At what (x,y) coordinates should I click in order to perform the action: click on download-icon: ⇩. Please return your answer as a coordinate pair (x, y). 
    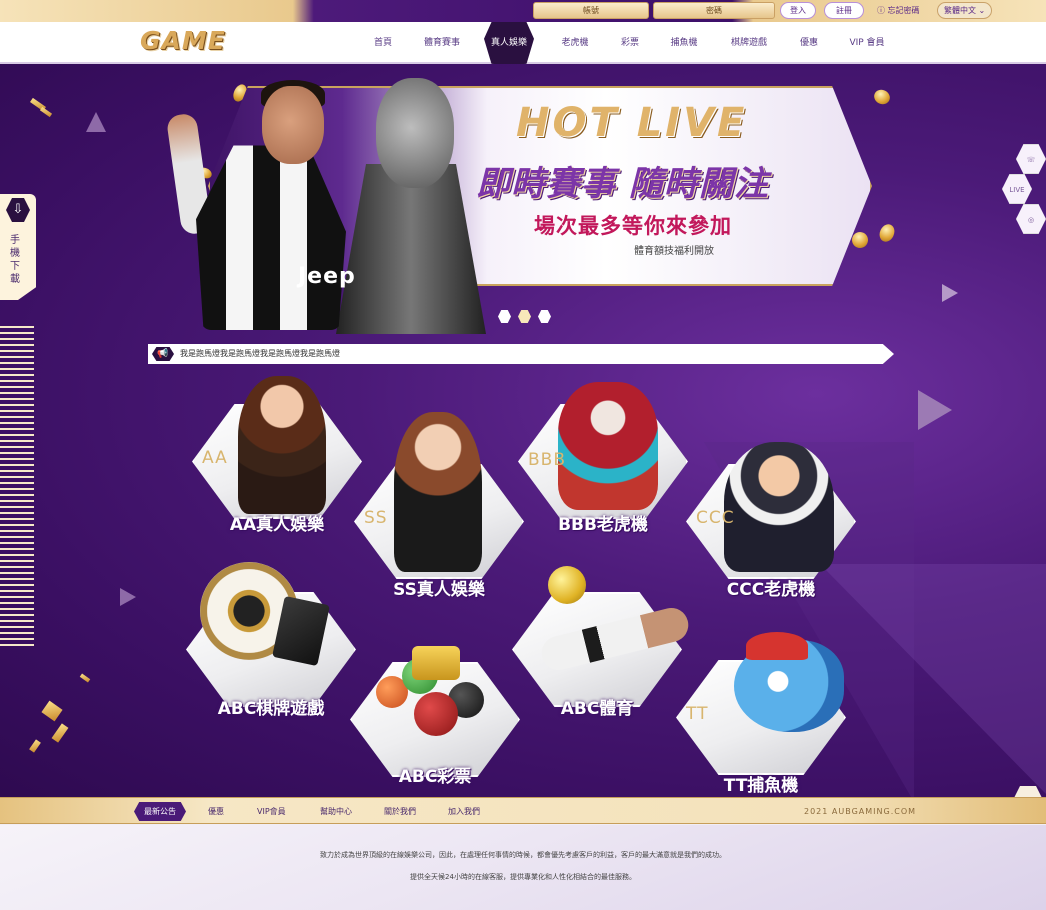
    Looking at the image, I should click on (18, 210).